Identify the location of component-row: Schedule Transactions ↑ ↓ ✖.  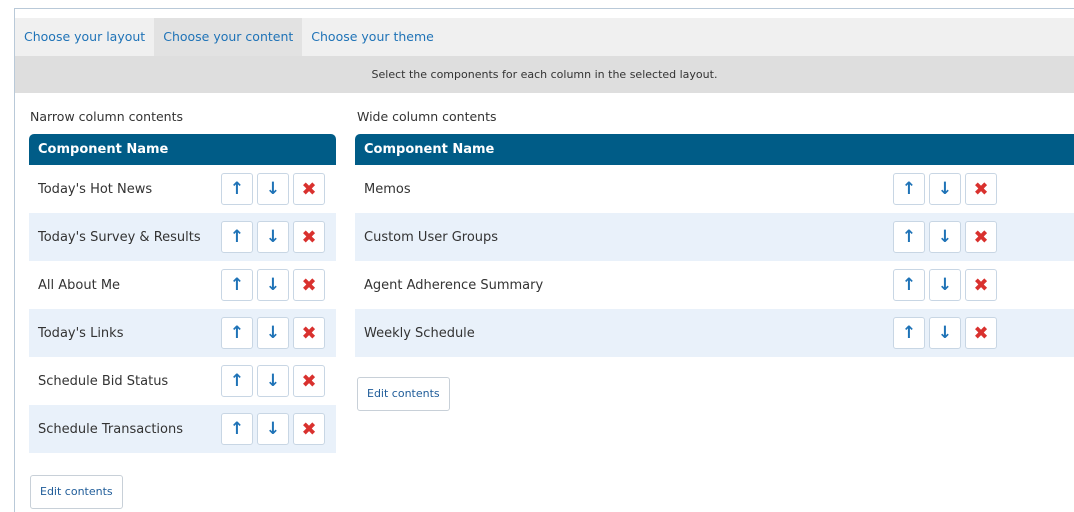
(182, 429).